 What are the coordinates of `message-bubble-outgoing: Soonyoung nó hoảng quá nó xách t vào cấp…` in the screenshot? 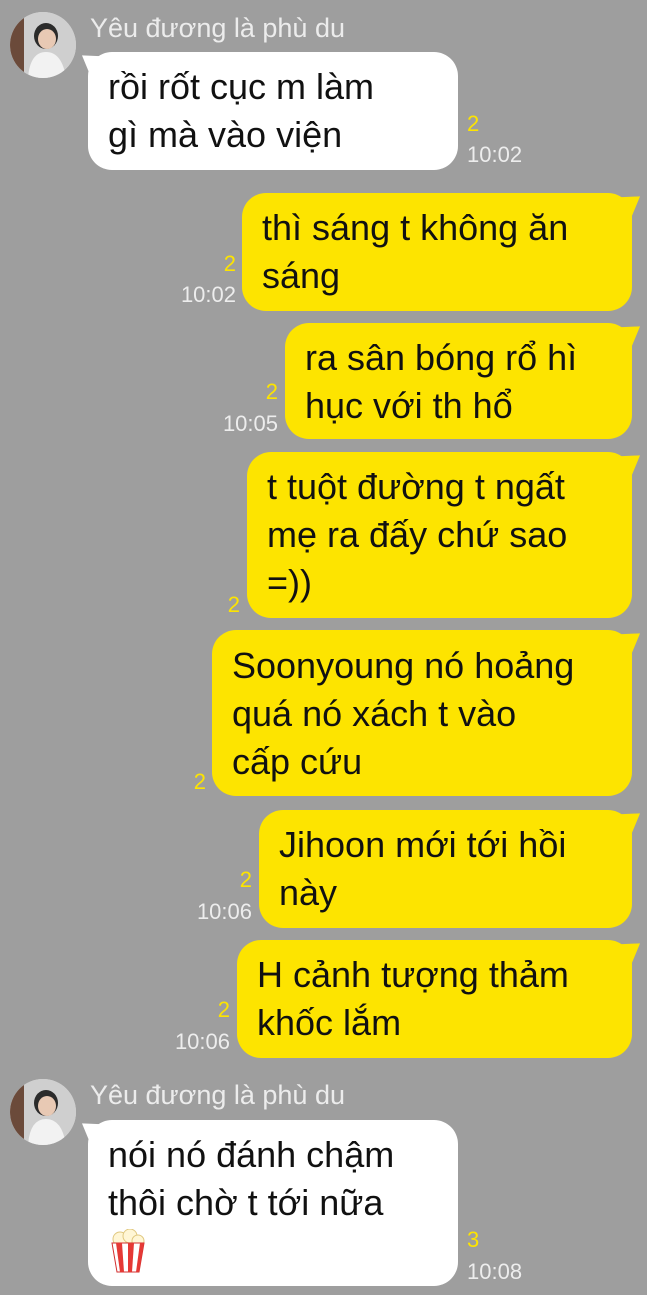 It's located at (422, 713).